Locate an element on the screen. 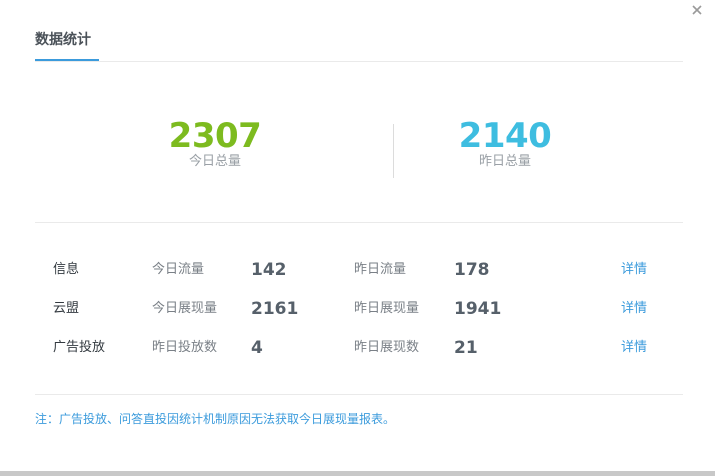 The height and width of the screenshot is (476, 715). yesterday-total-value: 2140 is located at coordinates (505, 136).